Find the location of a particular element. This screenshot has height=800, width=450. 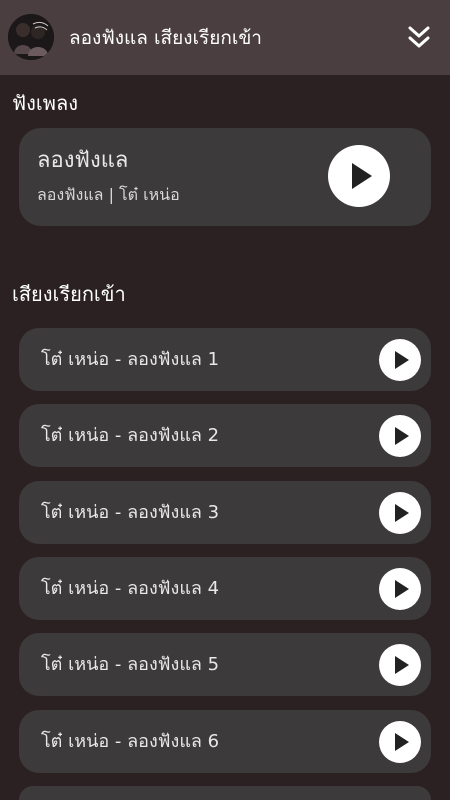

featured-song-subtitle: ลองฟังแล | โต๋ เหน่อ is located at coordinates (108, 194).